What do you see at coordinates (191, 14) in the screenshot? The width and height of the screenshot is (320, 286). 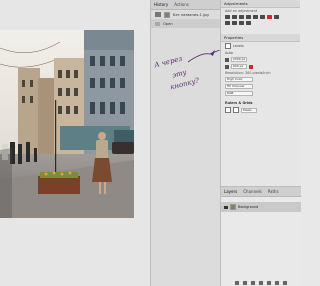 I see `history-item-label: Без названия-1.jpg` at bounding box center [191, 14].